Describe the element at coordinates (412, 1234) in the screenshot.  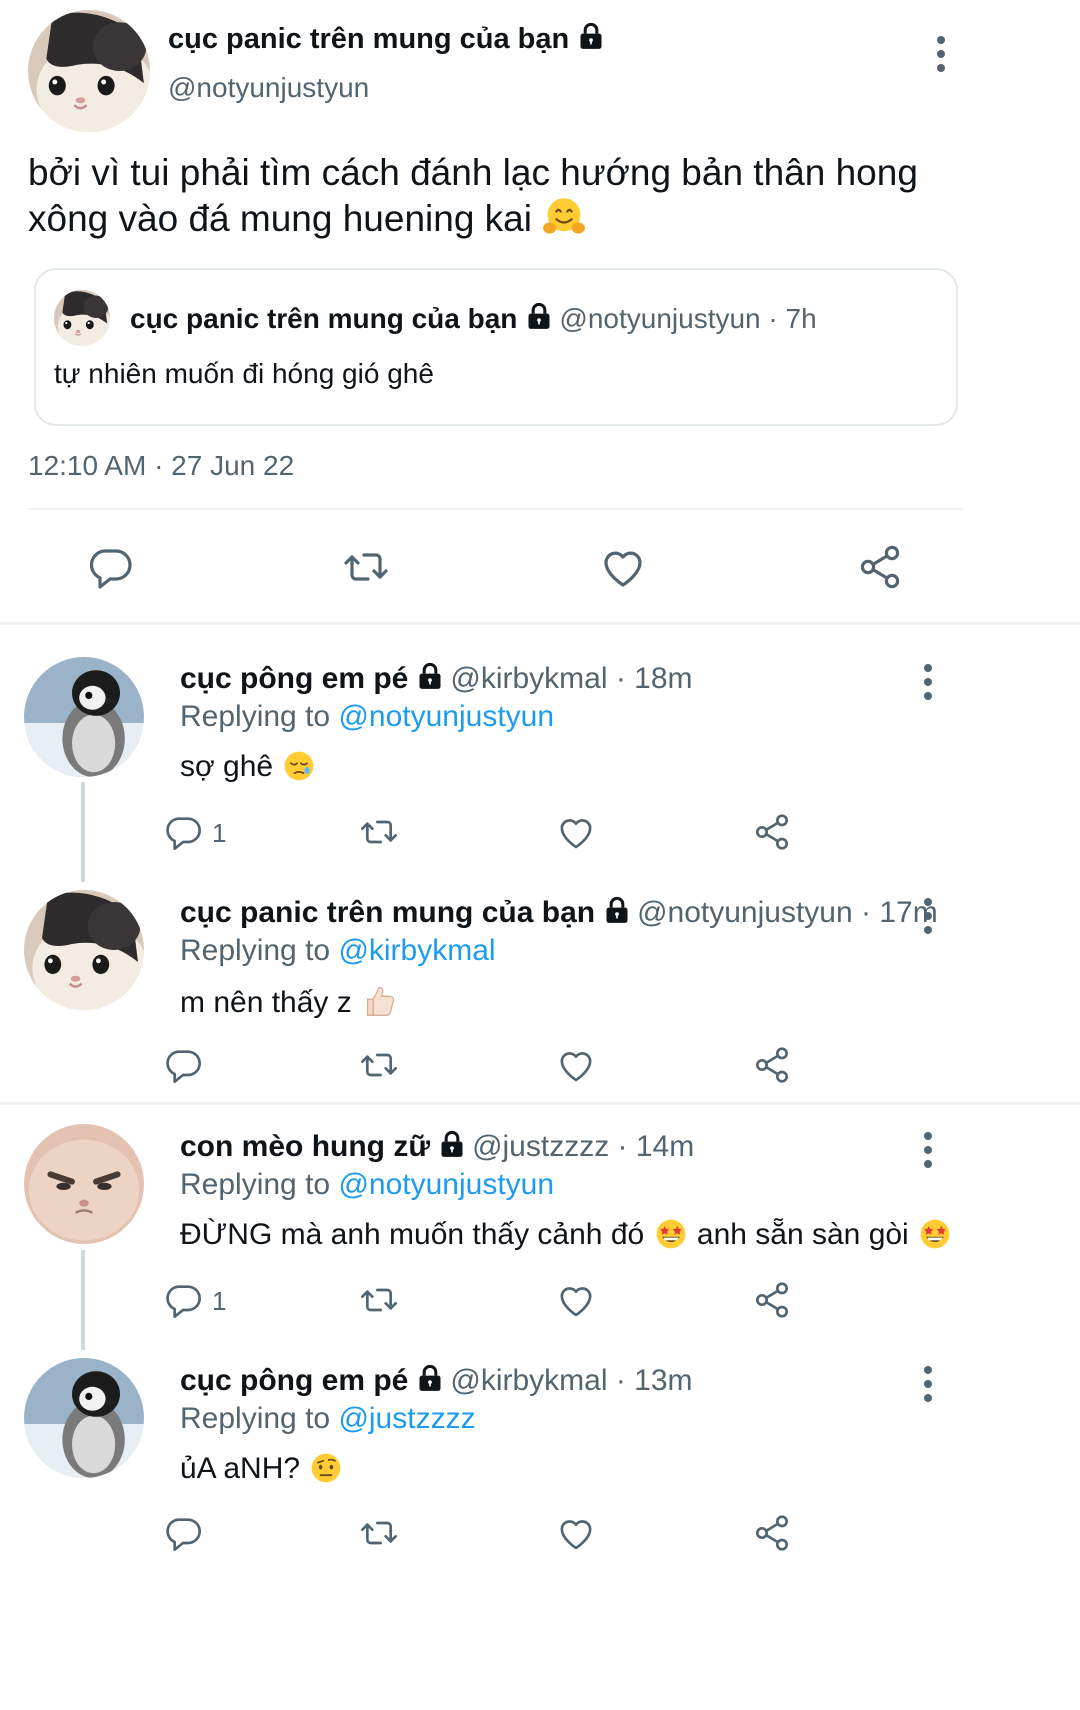
I see `reply-body: ĐỪNG mà anh muốn thấy cảnh đó` at that location.